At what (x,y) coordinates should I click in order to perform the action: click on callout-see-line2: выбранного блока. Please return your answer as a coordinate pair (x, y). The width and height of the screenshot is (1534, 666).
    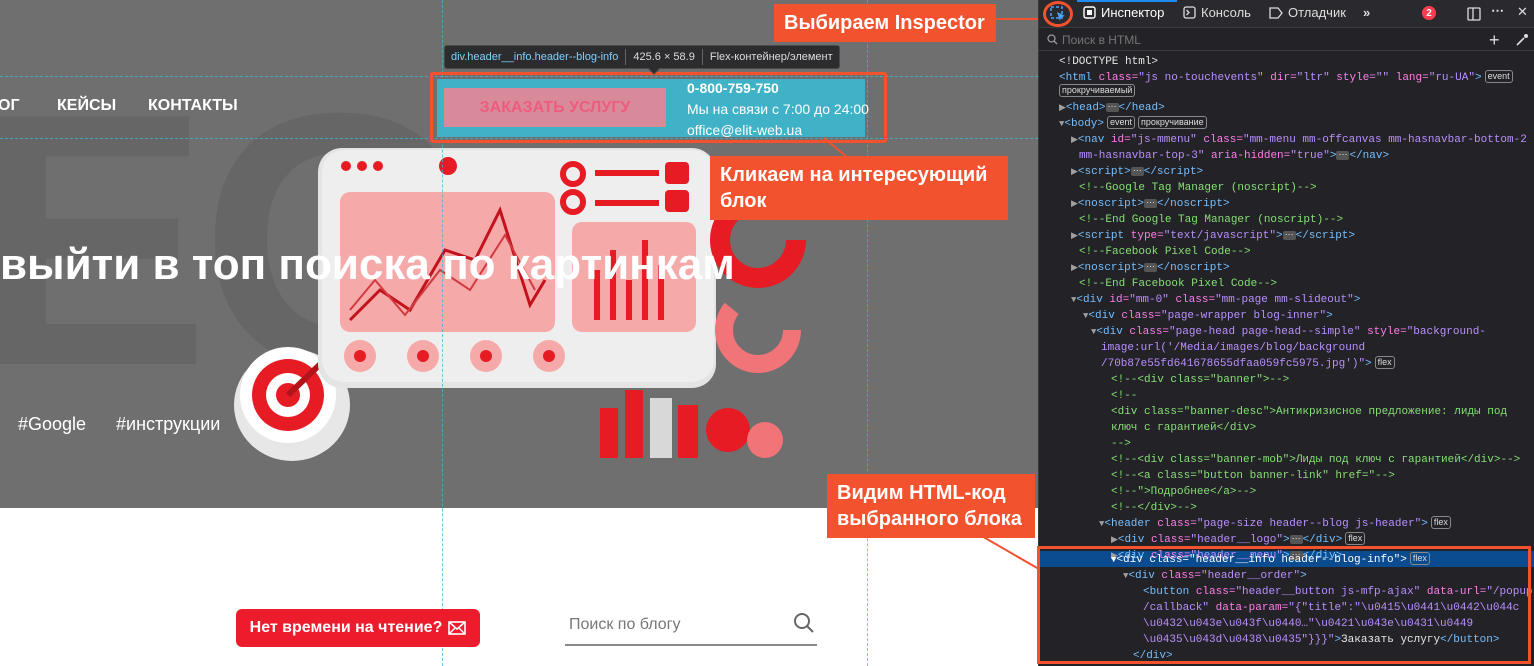
    Looking at the image, I should click on (929, 519).